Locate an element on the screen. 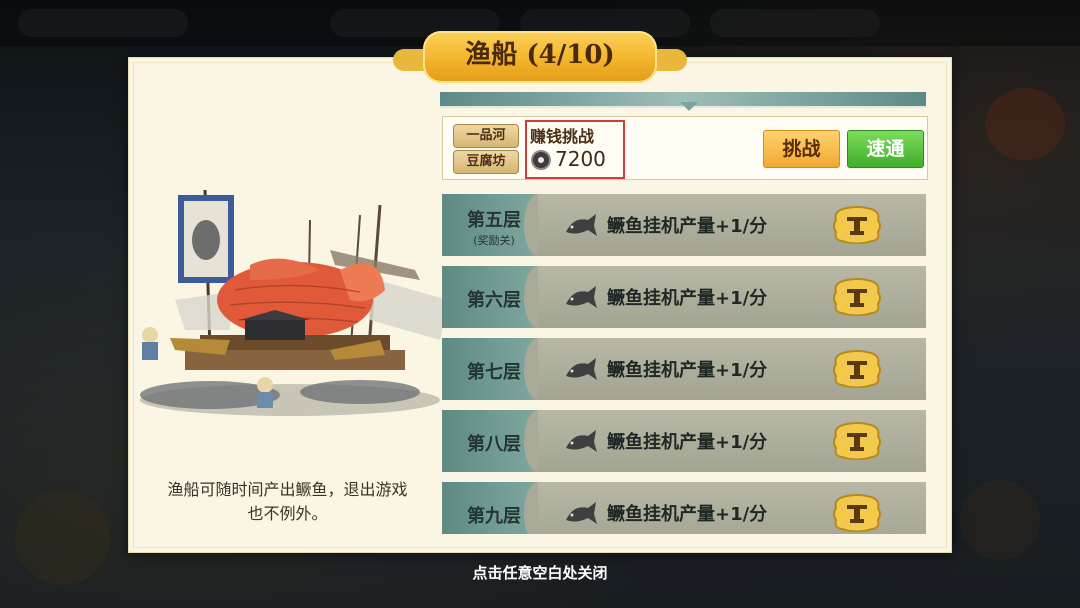  floor-name: 第七层 is located at coordinates (494, 372).